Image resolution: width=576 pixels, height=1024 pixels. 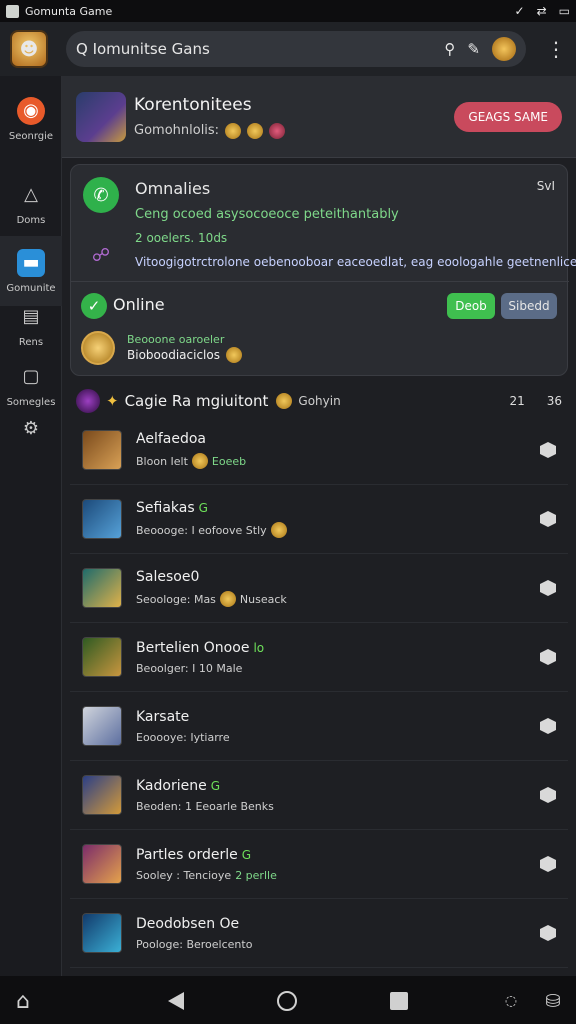 What do you see at coordinates (173, 355) in the screenshot?
I see `gold-line-2: Bioboodiaciclos` at bounding box center [173, 355].